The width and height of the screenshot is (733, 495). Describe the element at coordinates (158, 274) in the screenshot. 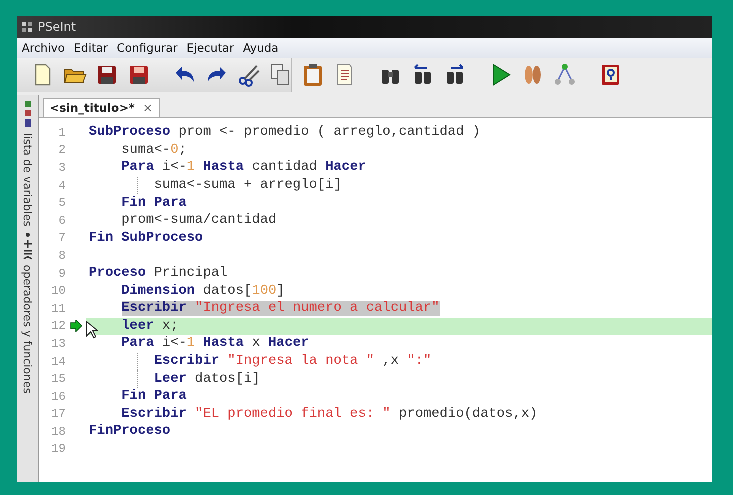

I see `code-line: Proceso Principal` at that location.